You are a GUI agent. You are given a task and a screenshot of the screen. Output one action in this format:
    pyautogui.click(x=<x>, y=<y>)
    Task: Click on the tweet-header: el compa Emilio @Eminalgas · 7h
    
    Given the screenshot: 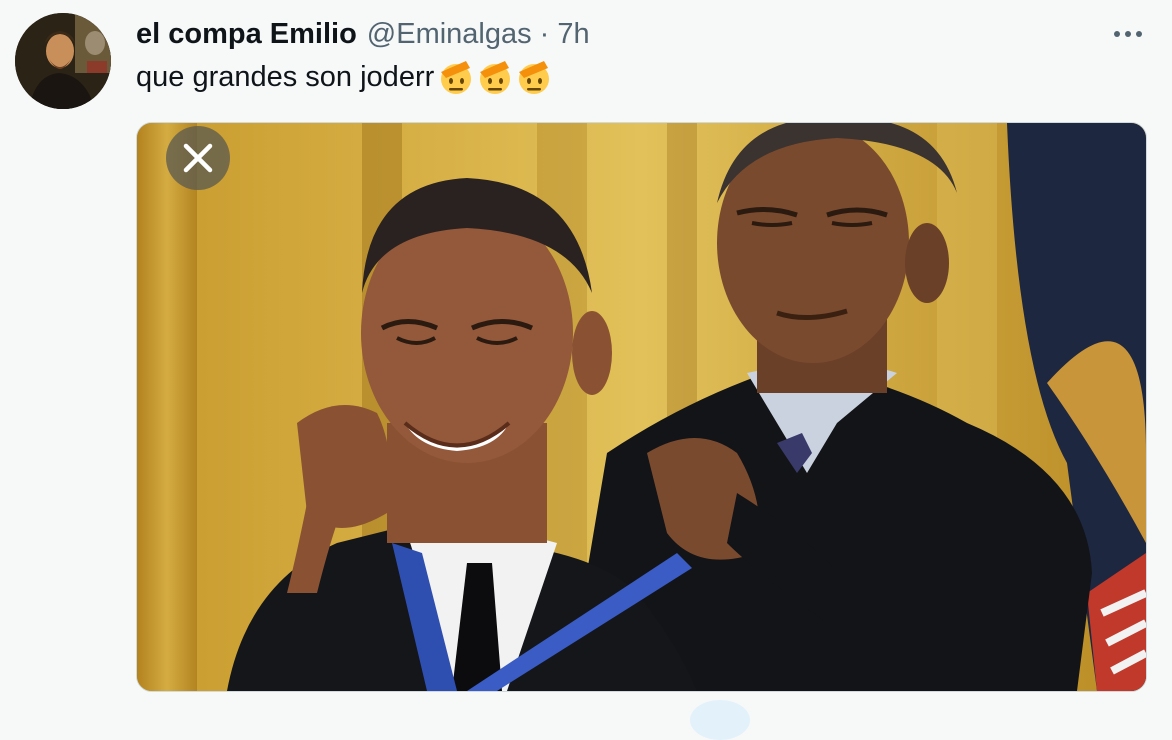 What is the action you would take?
    pyautogui.click(x=363, y=34)
    